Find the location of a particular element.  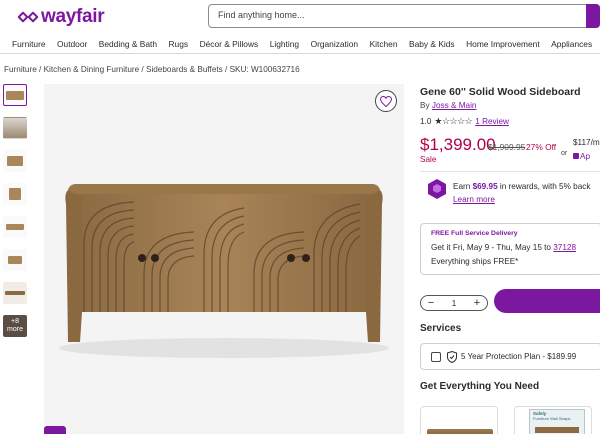

heart-icon is located at coordinates (386, 101).